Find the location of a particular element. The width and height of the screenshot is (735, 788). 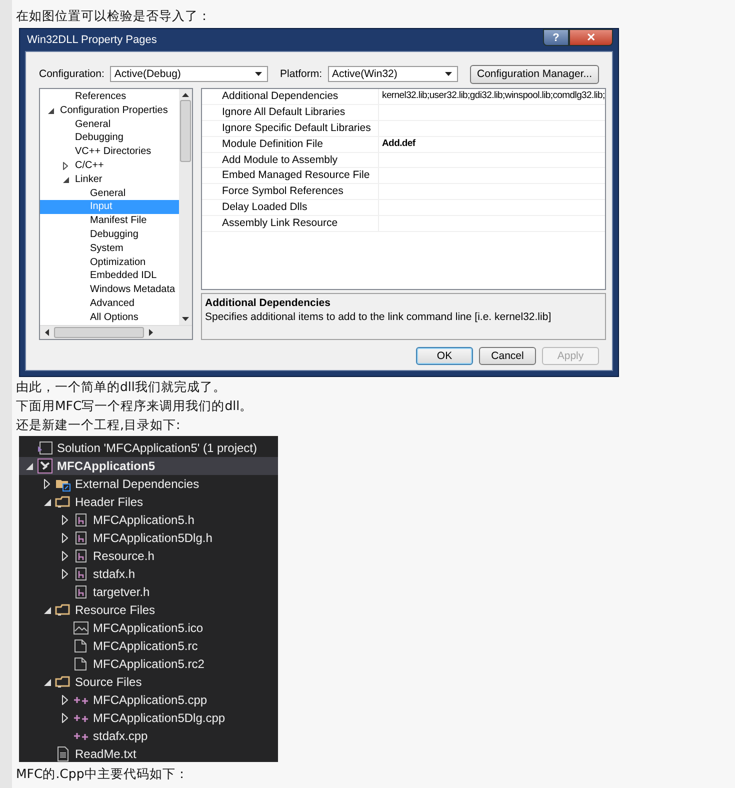

tree-item: Windows Metadata is located at coordinates (109, 290).